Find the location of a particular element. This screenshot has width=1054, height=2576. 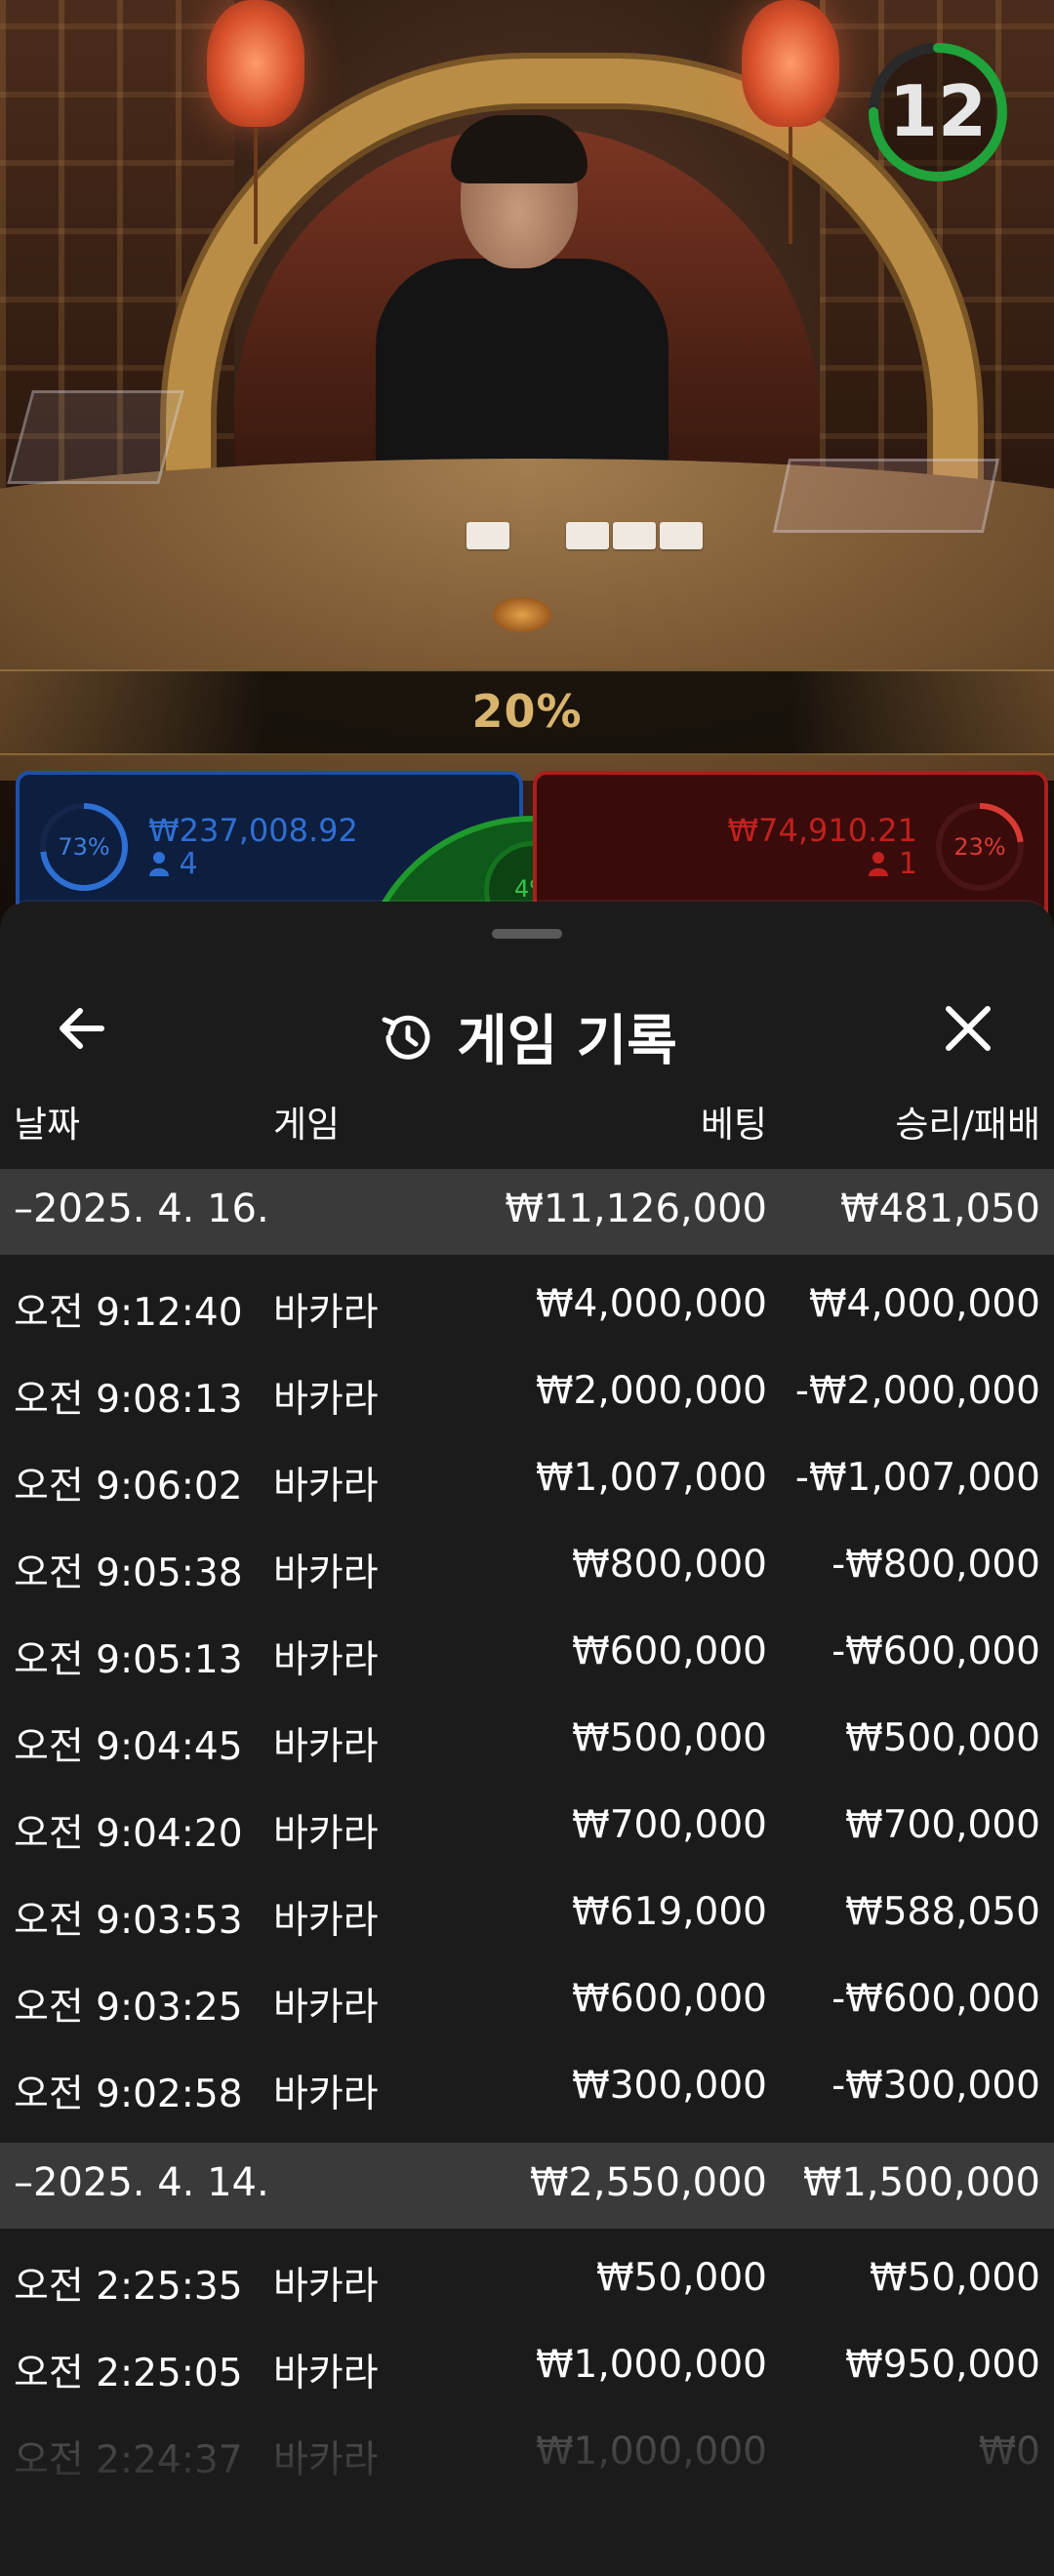

lantern-right is located at coordinates (790, 122).